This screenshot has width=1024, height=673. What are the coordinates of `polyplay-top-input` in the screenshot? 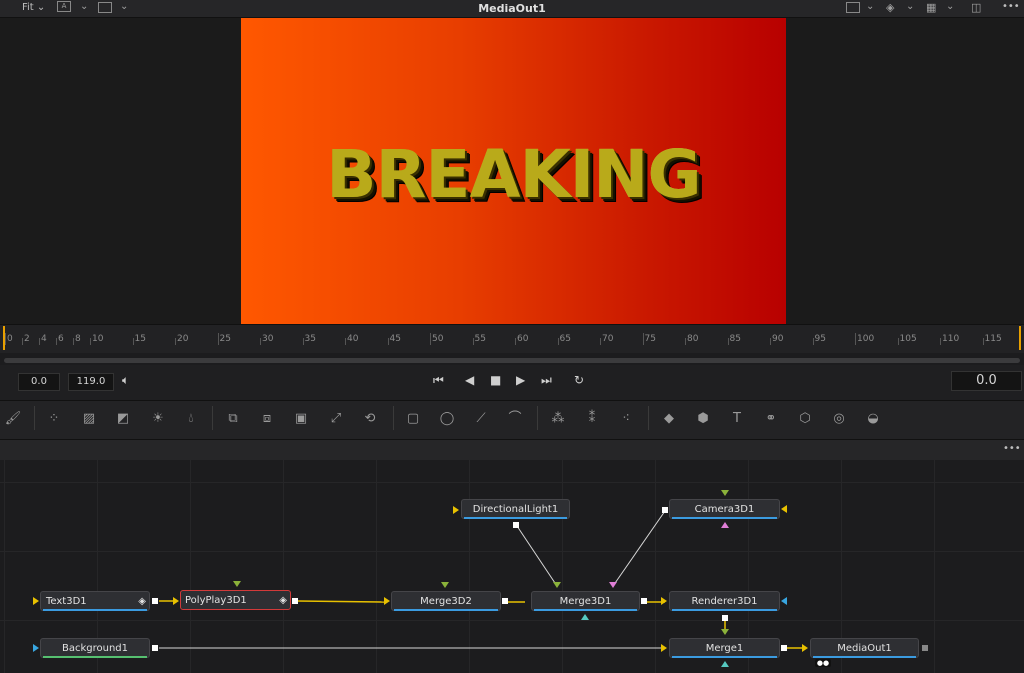 It's located at (237, 584).